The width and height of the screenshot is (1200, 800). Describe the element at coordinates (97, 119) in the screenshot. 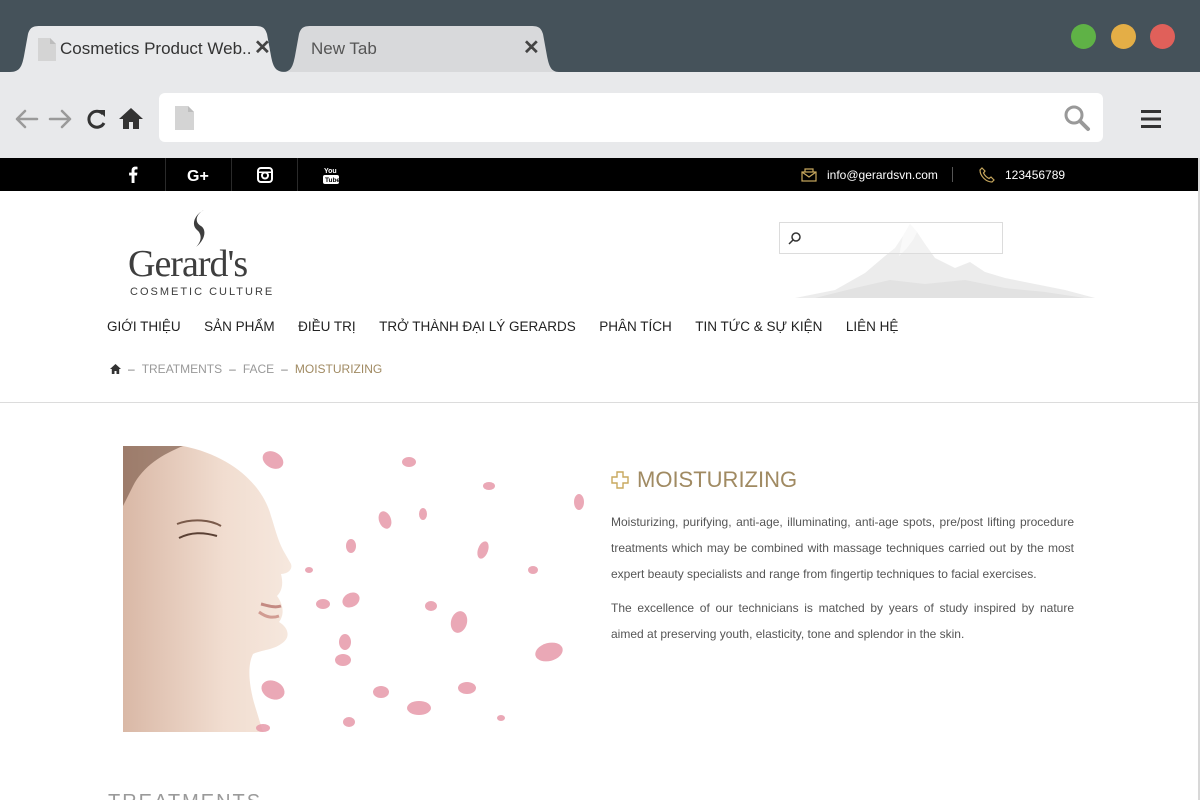

I see `reload-icon` at that location.